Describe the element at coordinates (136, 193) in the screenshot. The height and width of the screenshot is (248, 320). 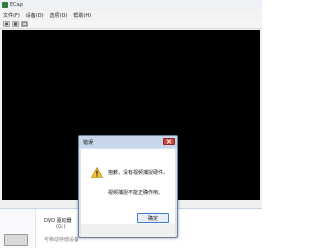
I see `dialog-message-line2: 视频捕捉不能正确作用。` at that location.